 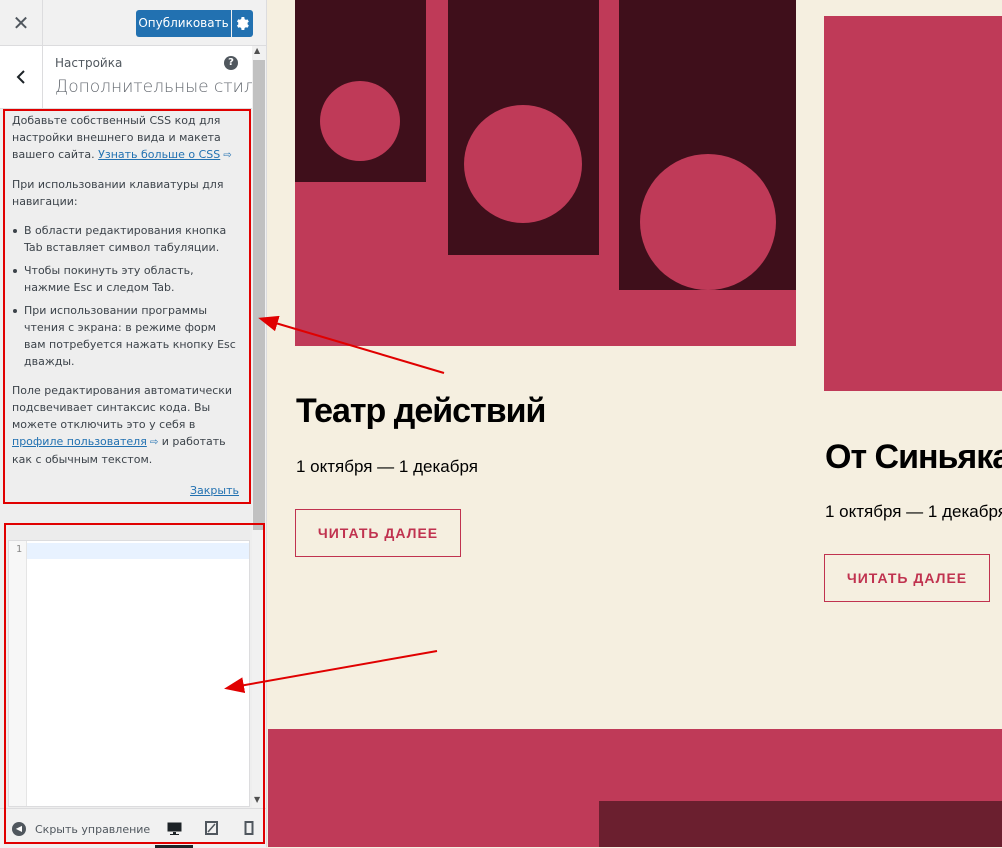 I want to click on gear-icon, so click(x=242, y=23).